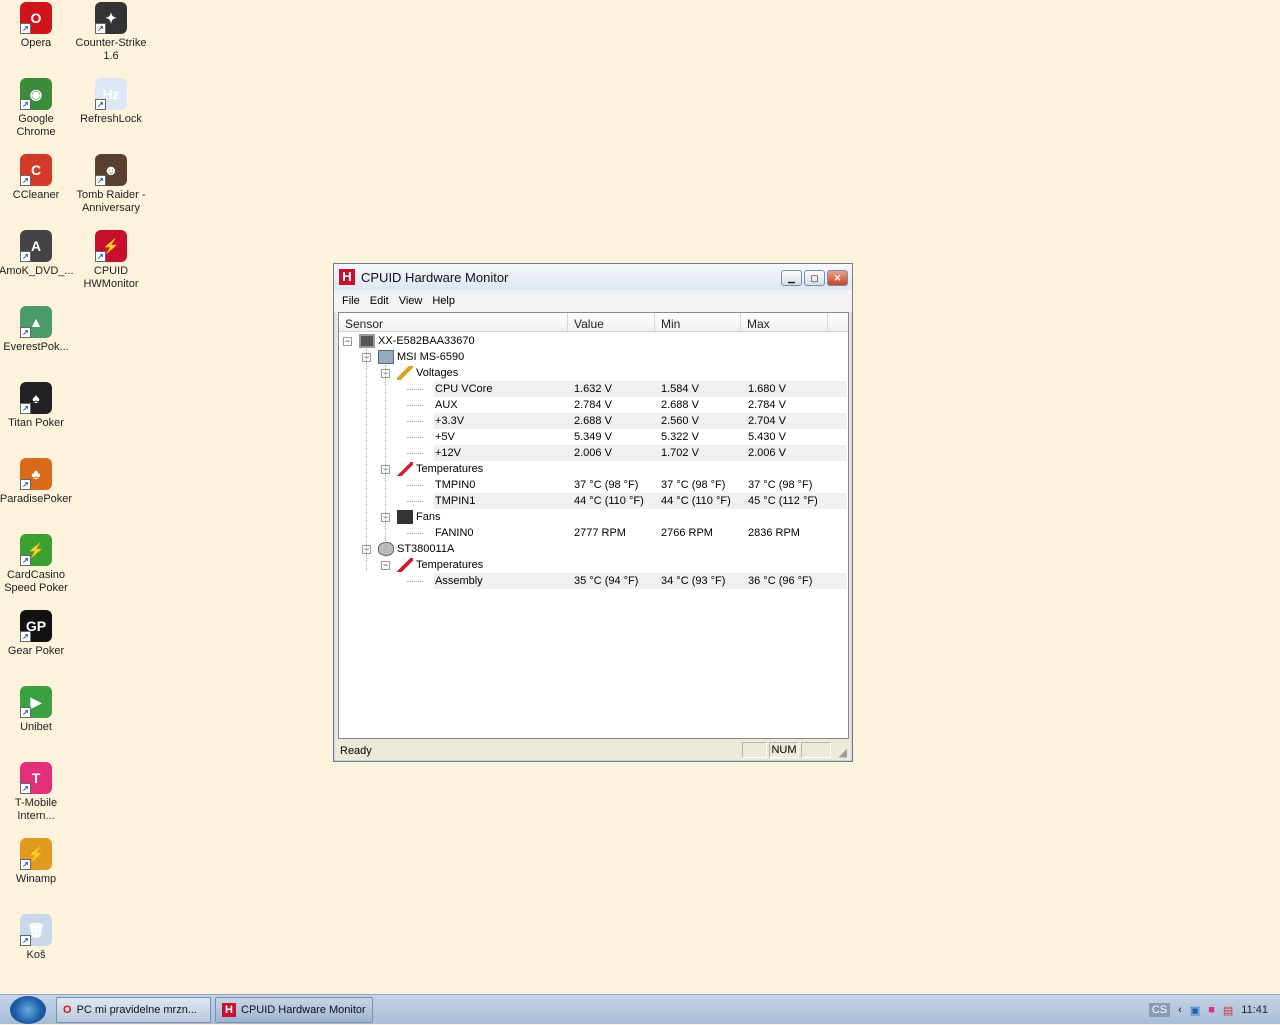 This screenshot has height=1025, width=1280. What do you see at coordinates (36, 108) in the screenshot?
I see `desktop-icon: ◉ ↗ Google Chrome` at bounding box center [36, 108].